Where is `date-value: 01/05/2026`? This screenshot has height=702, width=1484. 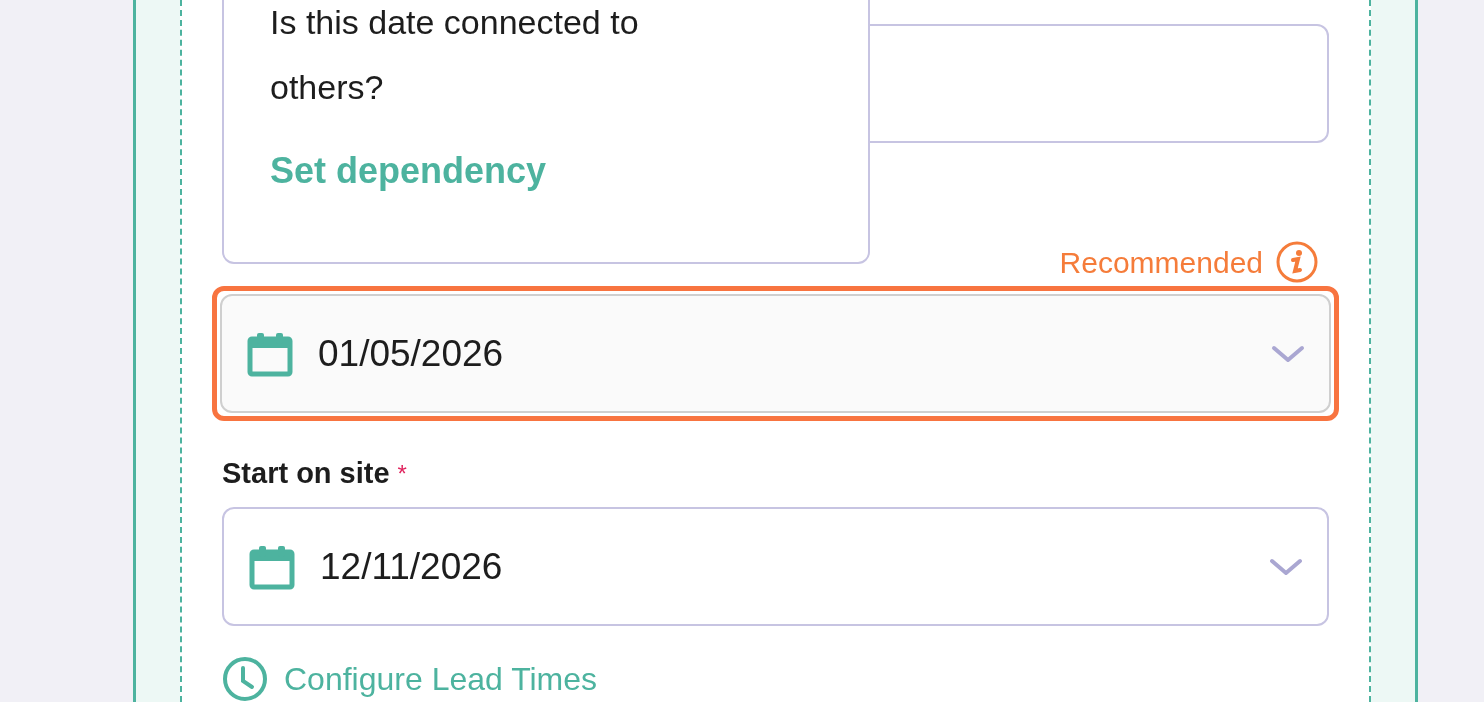
date-value: 01/05/2026 is located at coordinates (411, 353).